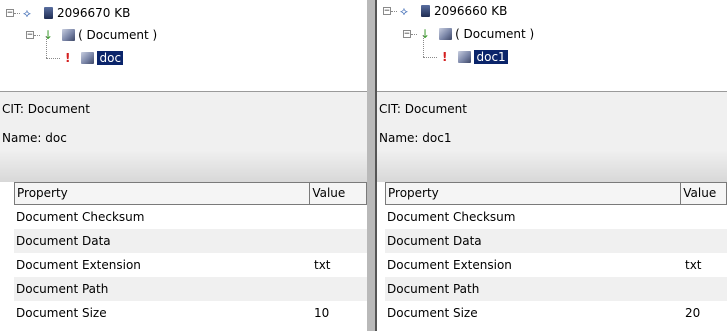 Image resolution: width=727 pixels, height=331 pixels. I want to click on tree-node-label: 2096660 KB, so click(470, 11).